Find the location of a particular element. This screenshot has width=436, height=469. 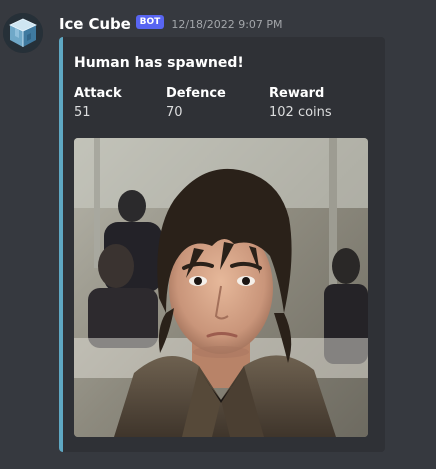

ice-cube-icon is located at coordinates (23, 33).